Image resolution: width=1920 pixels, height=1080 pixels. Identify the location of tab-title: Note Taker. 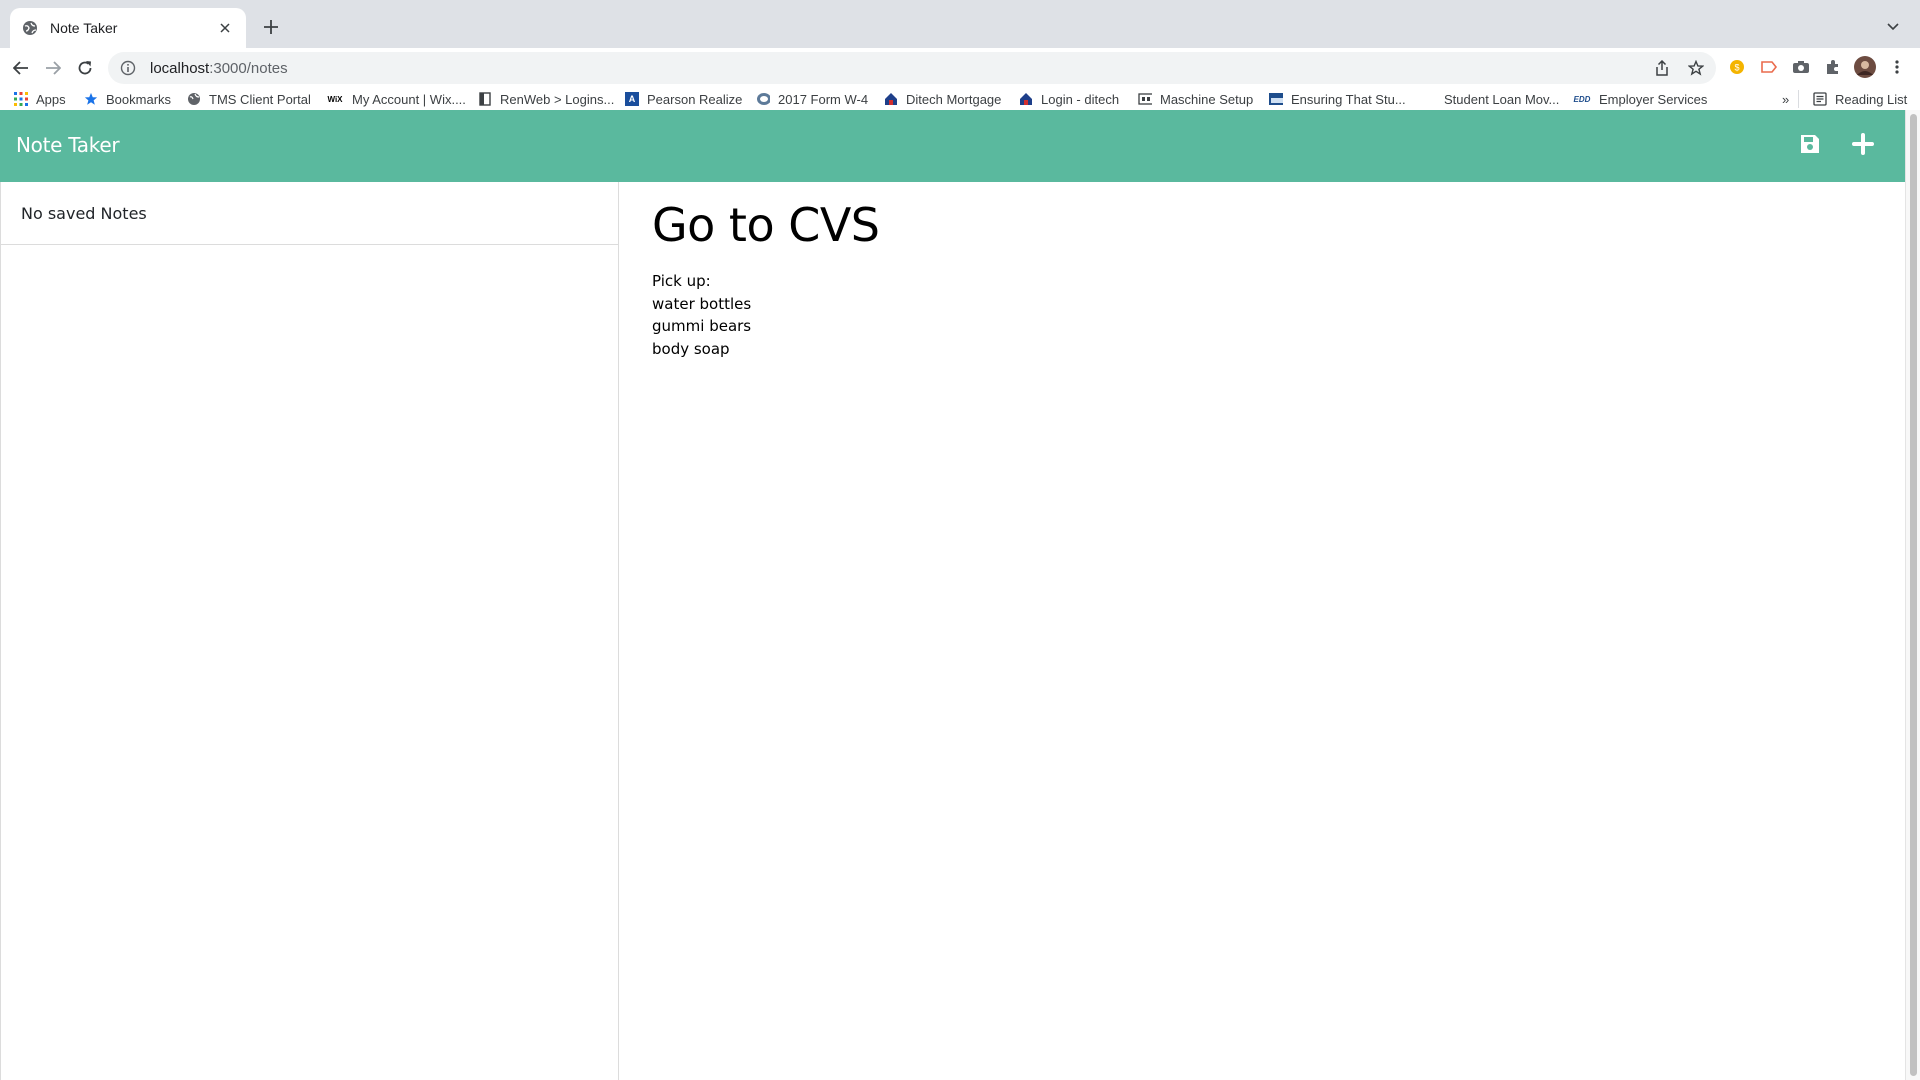
(84, 28).